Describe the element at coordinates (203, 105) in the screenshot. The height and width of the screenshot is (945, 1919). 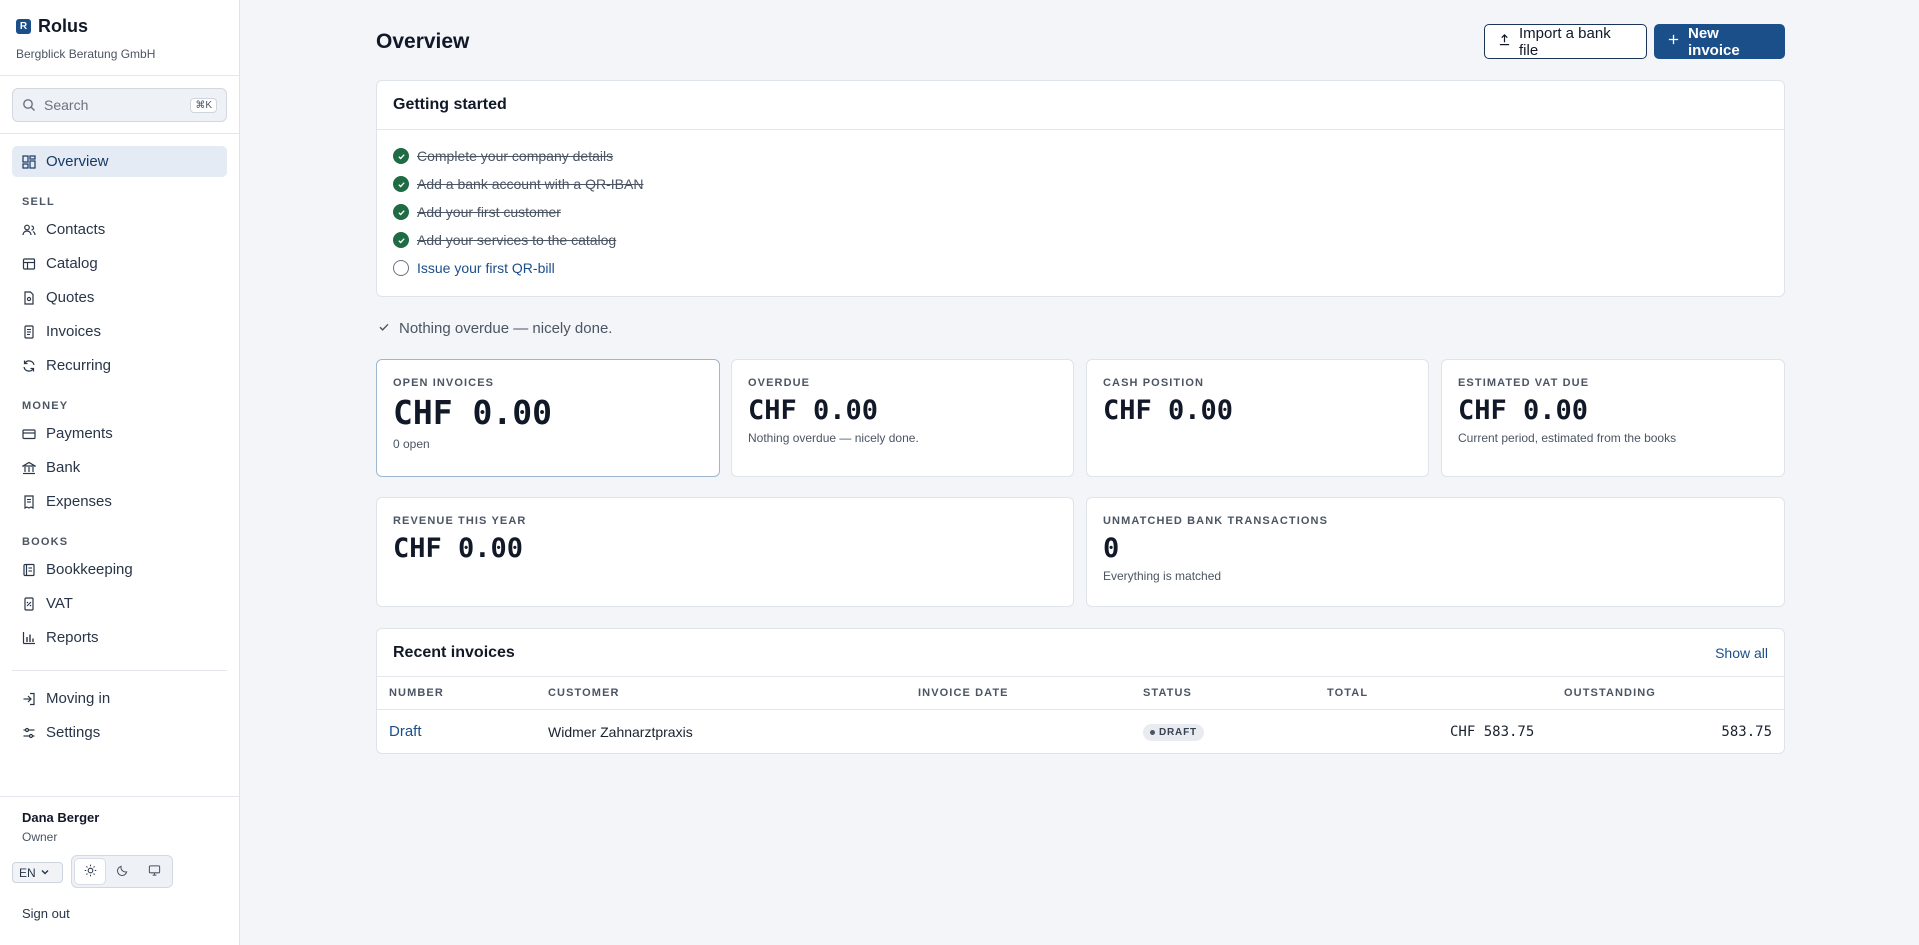
I see `search-shortcut: ⌘K` at that location.